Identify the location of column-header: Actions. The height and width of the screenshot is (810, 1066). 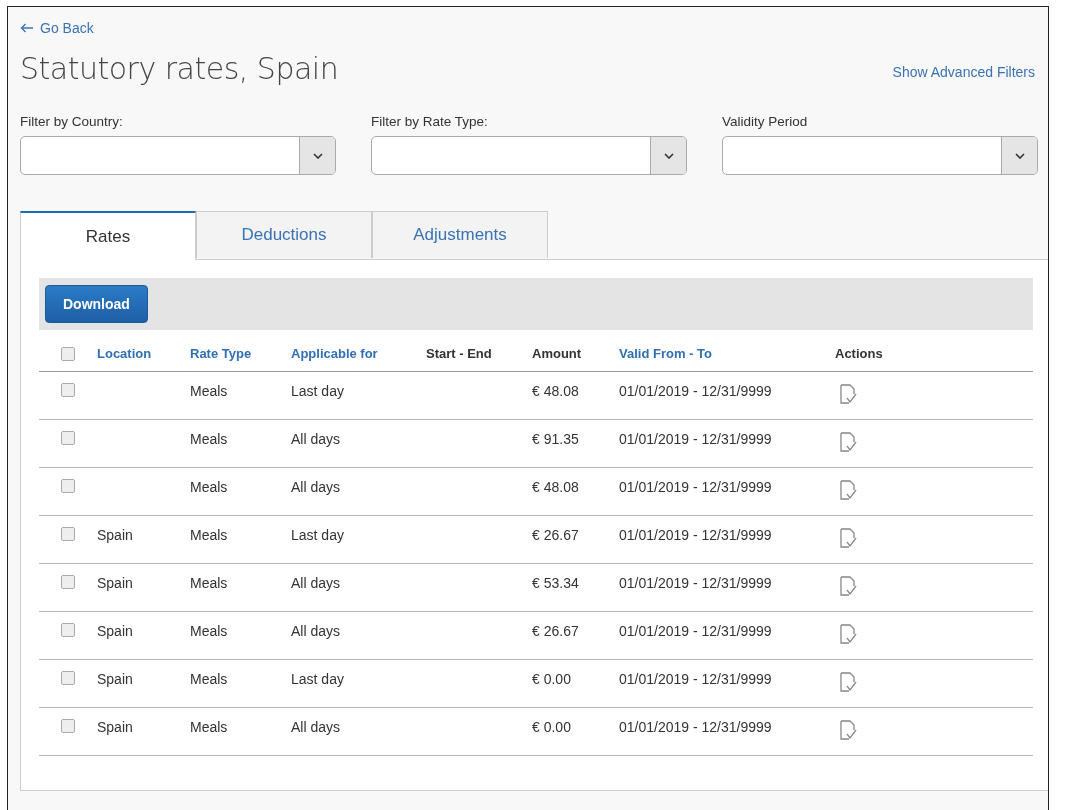
(859, 353).